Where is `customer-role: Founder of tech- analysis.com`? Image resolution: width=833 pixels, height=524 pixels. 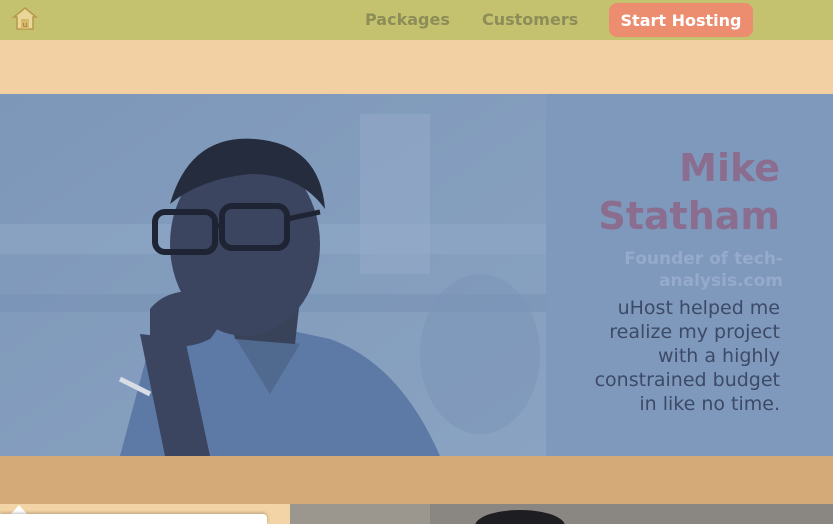
customer-role: Founder of tech- analysis.com is located at coordinates (703, 270).